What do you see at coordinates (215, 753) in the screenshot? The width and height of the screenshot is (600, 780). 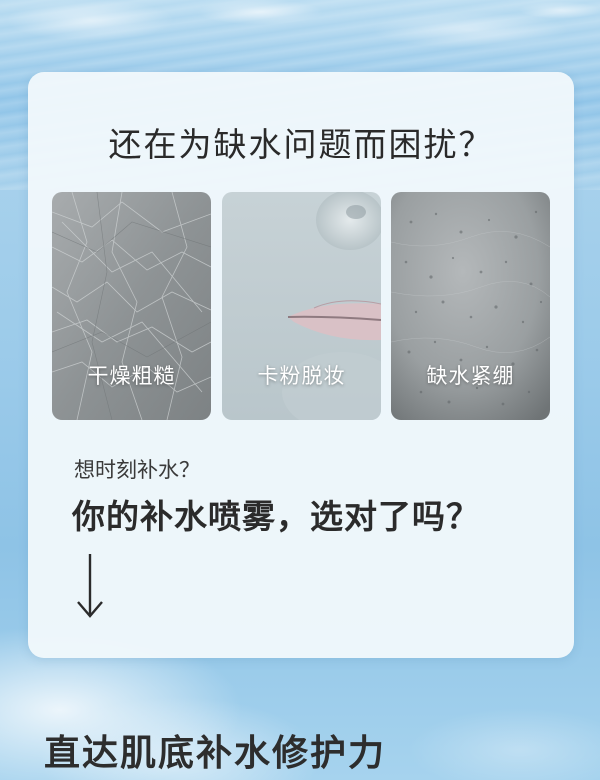 I see `section-heading: 直达肌底补水修护力` at bounding box center [215, 753].